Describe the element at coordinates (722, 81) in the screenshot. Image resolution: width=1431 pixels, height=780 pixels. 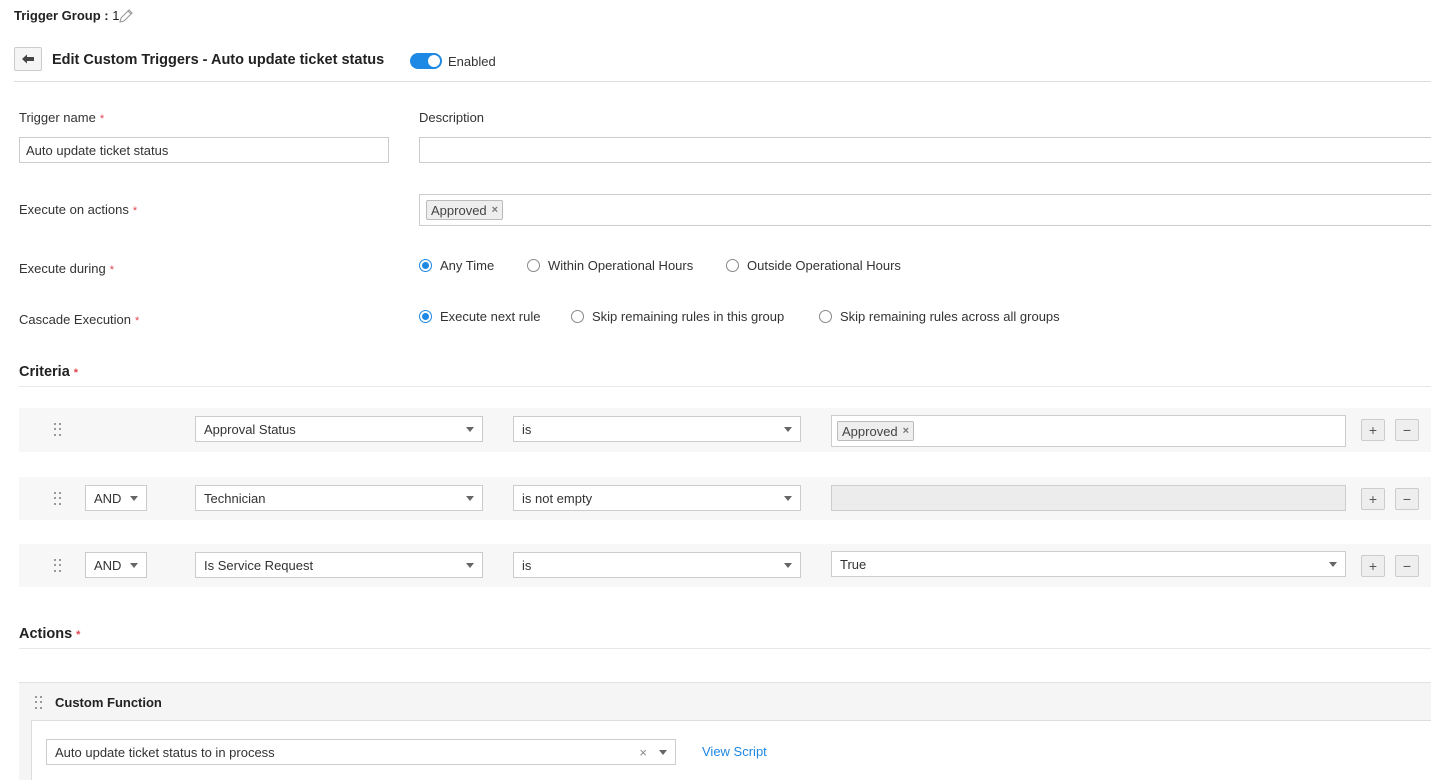
I see `header-divider` at that location.